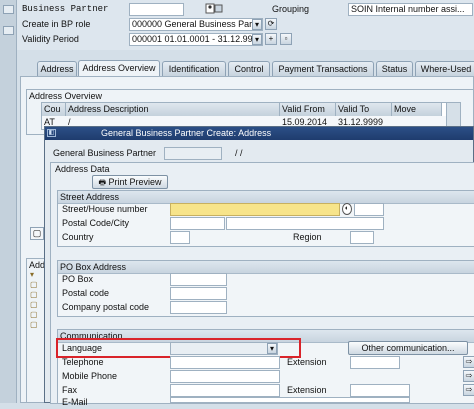  Describe the element at coordinates (305, 223) in the screenshot. I see `city-field` at that location.